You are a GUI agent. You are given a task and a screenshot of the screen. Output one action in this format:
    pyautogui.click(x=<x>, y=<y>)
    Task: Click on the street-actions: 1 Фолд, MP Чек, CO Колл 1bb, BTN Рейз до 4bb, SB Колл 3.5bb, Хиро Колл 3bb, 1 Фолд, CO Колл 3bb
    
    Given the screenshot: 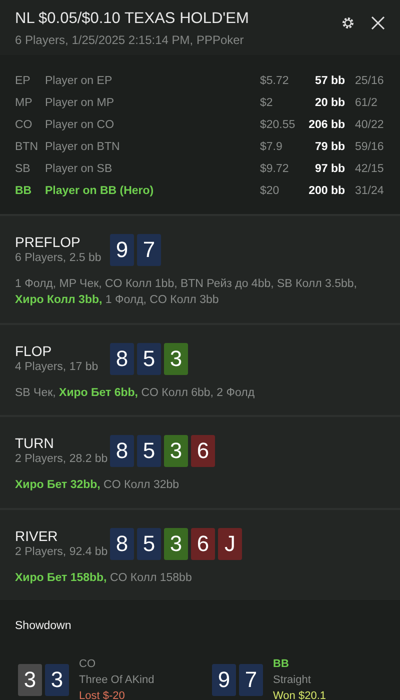 What is the action you would take?
    pyautogui.click(x=186, y=292)
    